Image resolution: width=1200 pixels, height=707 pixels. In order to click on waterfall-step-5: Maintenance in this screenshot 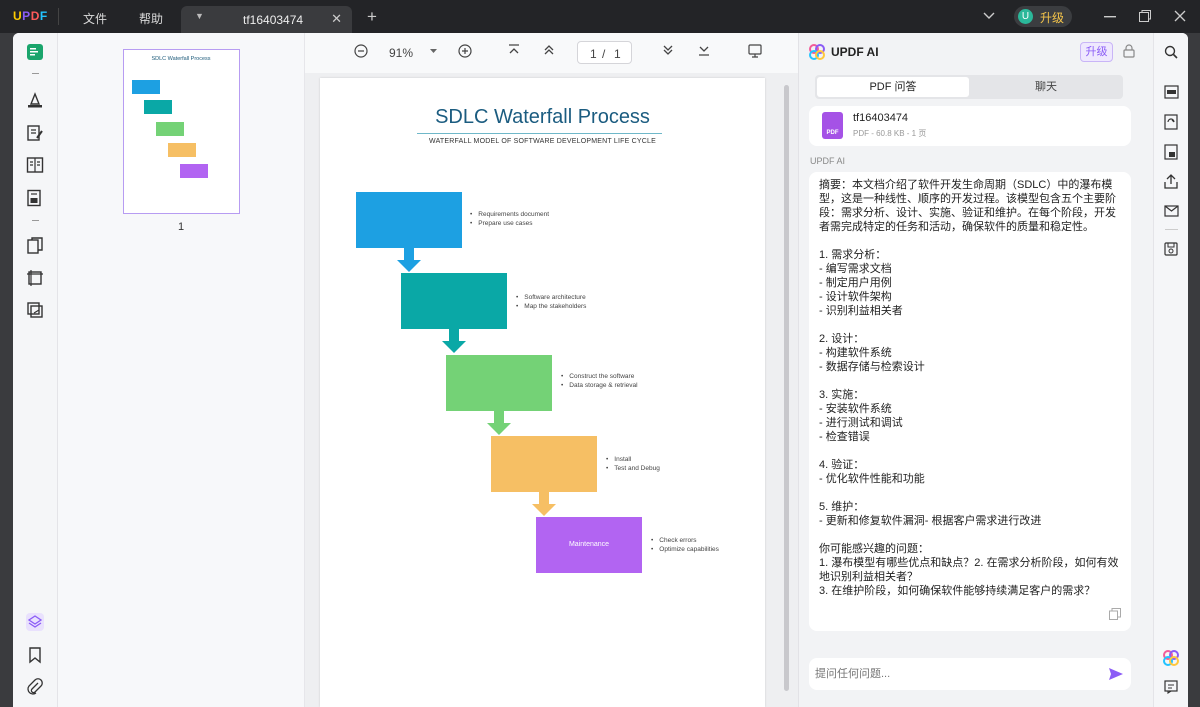, I will do `click(589, 545)`.